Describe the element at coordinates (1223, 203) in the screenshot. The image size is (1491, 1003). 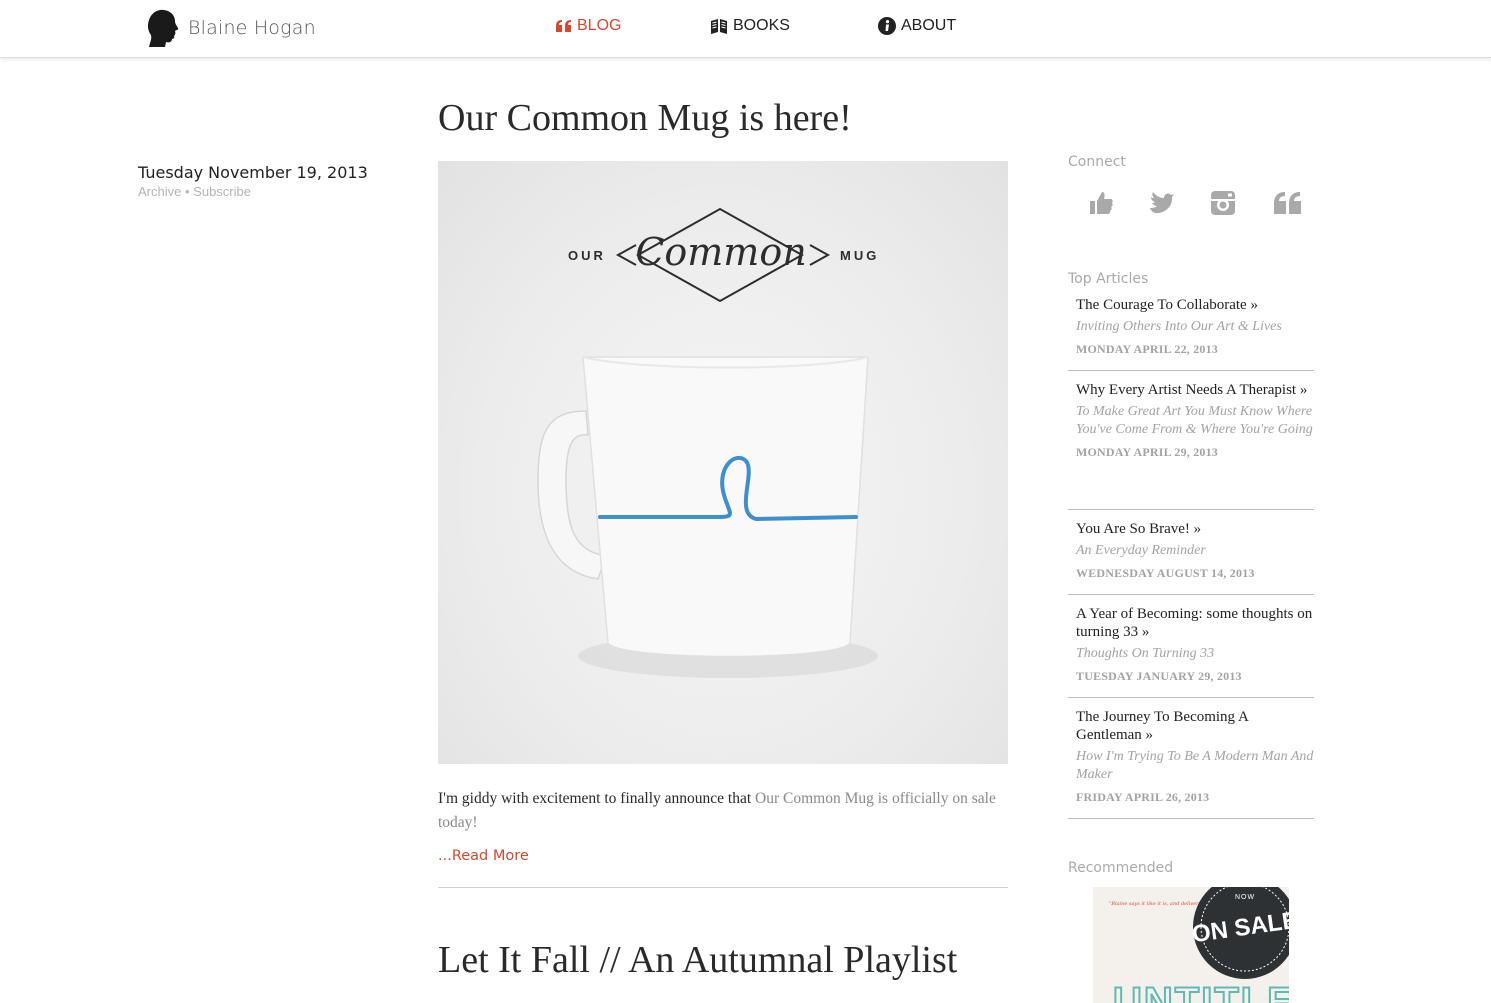
I see `instagram-icon` at that location.